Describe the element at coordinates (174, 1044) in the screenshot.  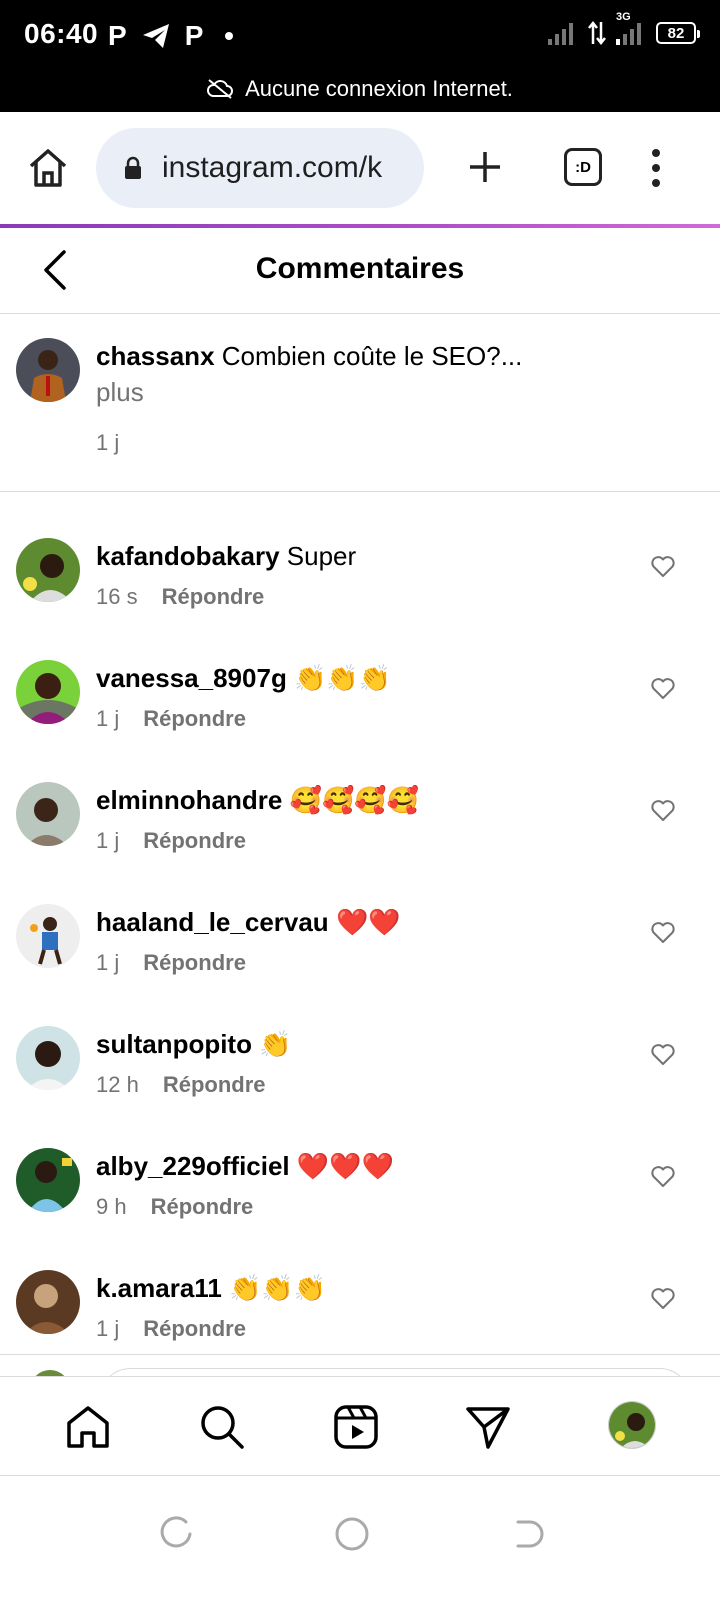
I see `comment-username: sultanpopito` at that location.